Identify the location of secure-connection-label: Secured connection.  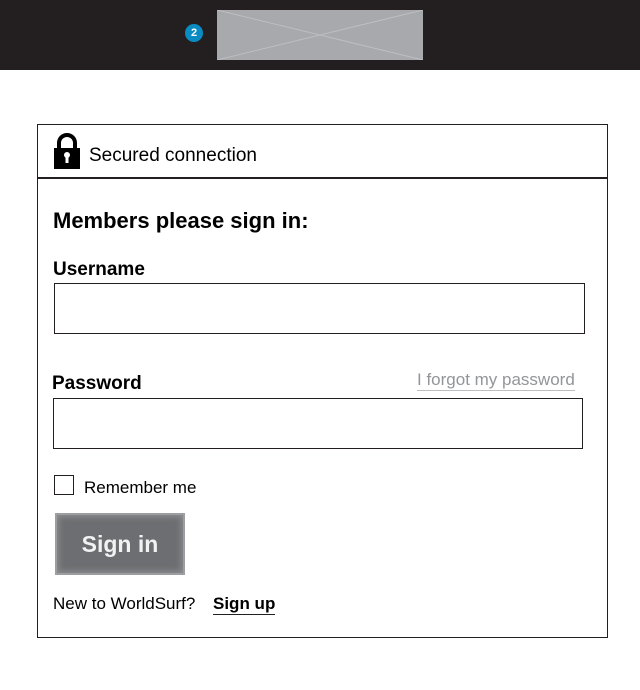
(173, 155).